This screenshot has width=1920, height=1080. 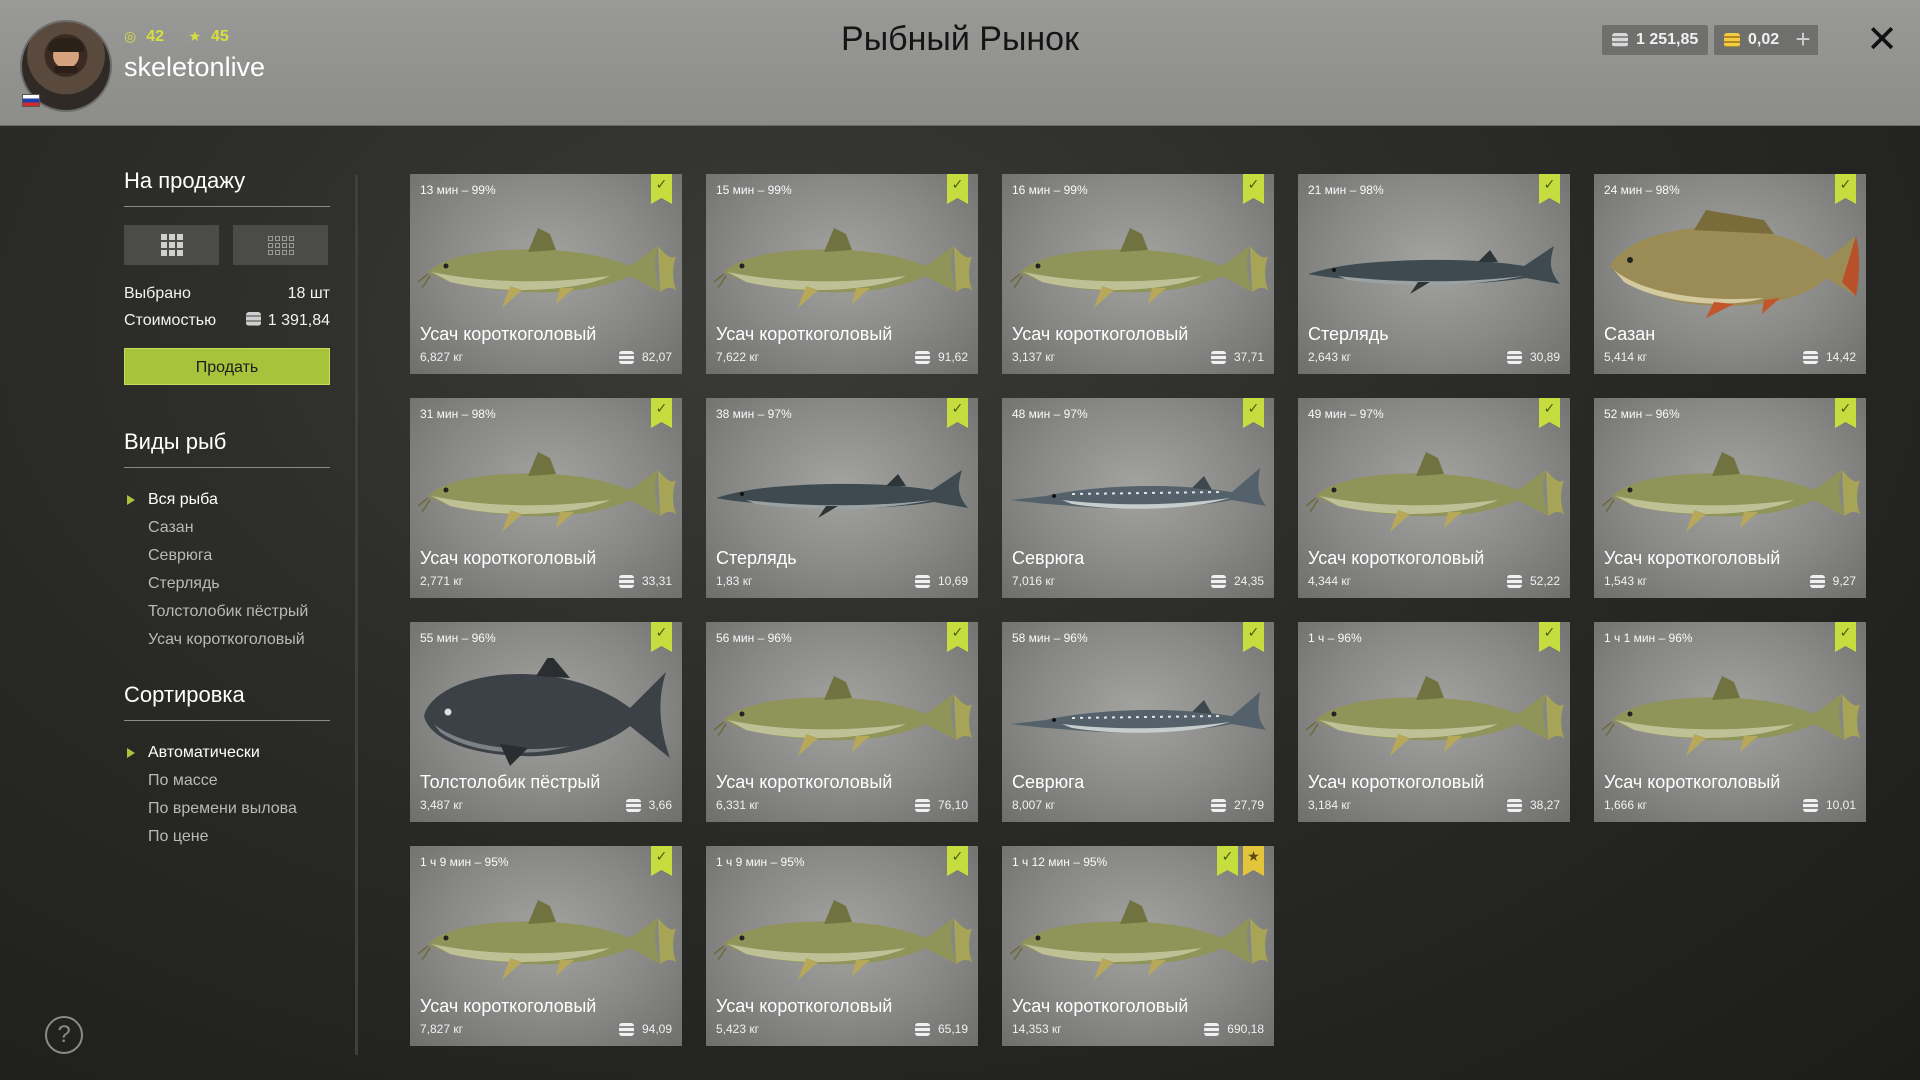 I want to click on silver-value: 1 251,85, so click(x=1667, y=39).